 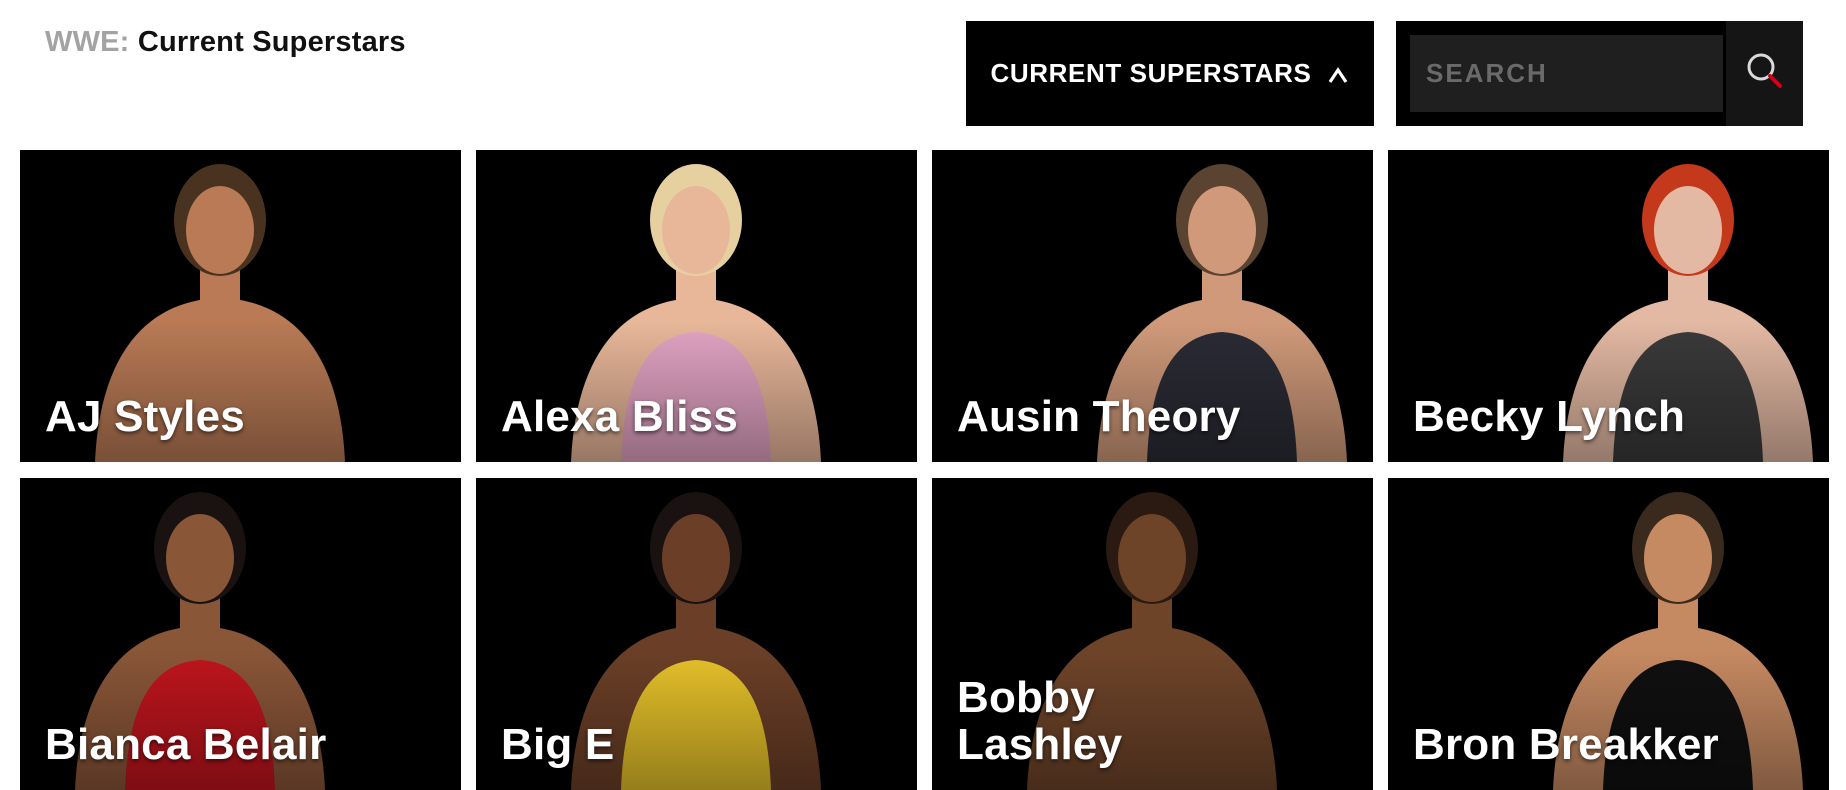 I want to click on superstar-card: Bron Breakker, so click(x=1608, y=634).